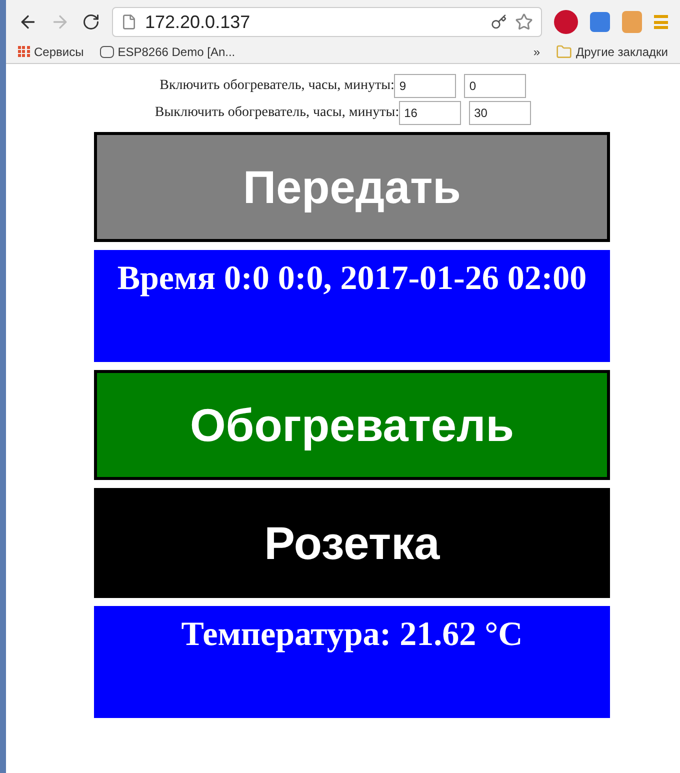 This screenshot has width=680, height=773. Describe the element at coordinates (277, 113) in the screenshot. I see `field-label: Выключить обогреватель, часы, минуты:` at that location.